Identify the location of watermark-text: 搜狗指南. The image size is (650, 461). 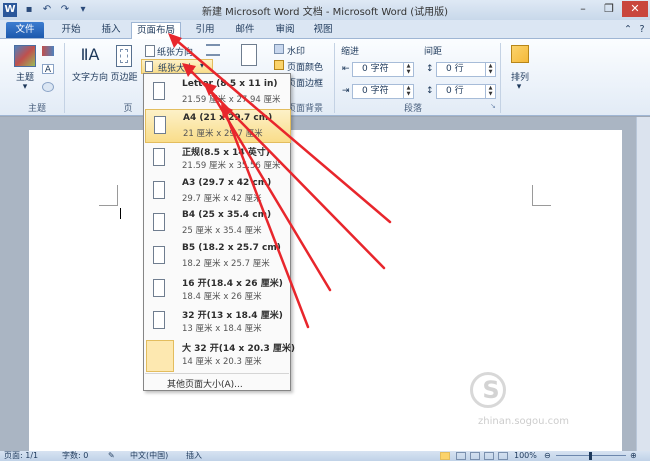
(568, 394).